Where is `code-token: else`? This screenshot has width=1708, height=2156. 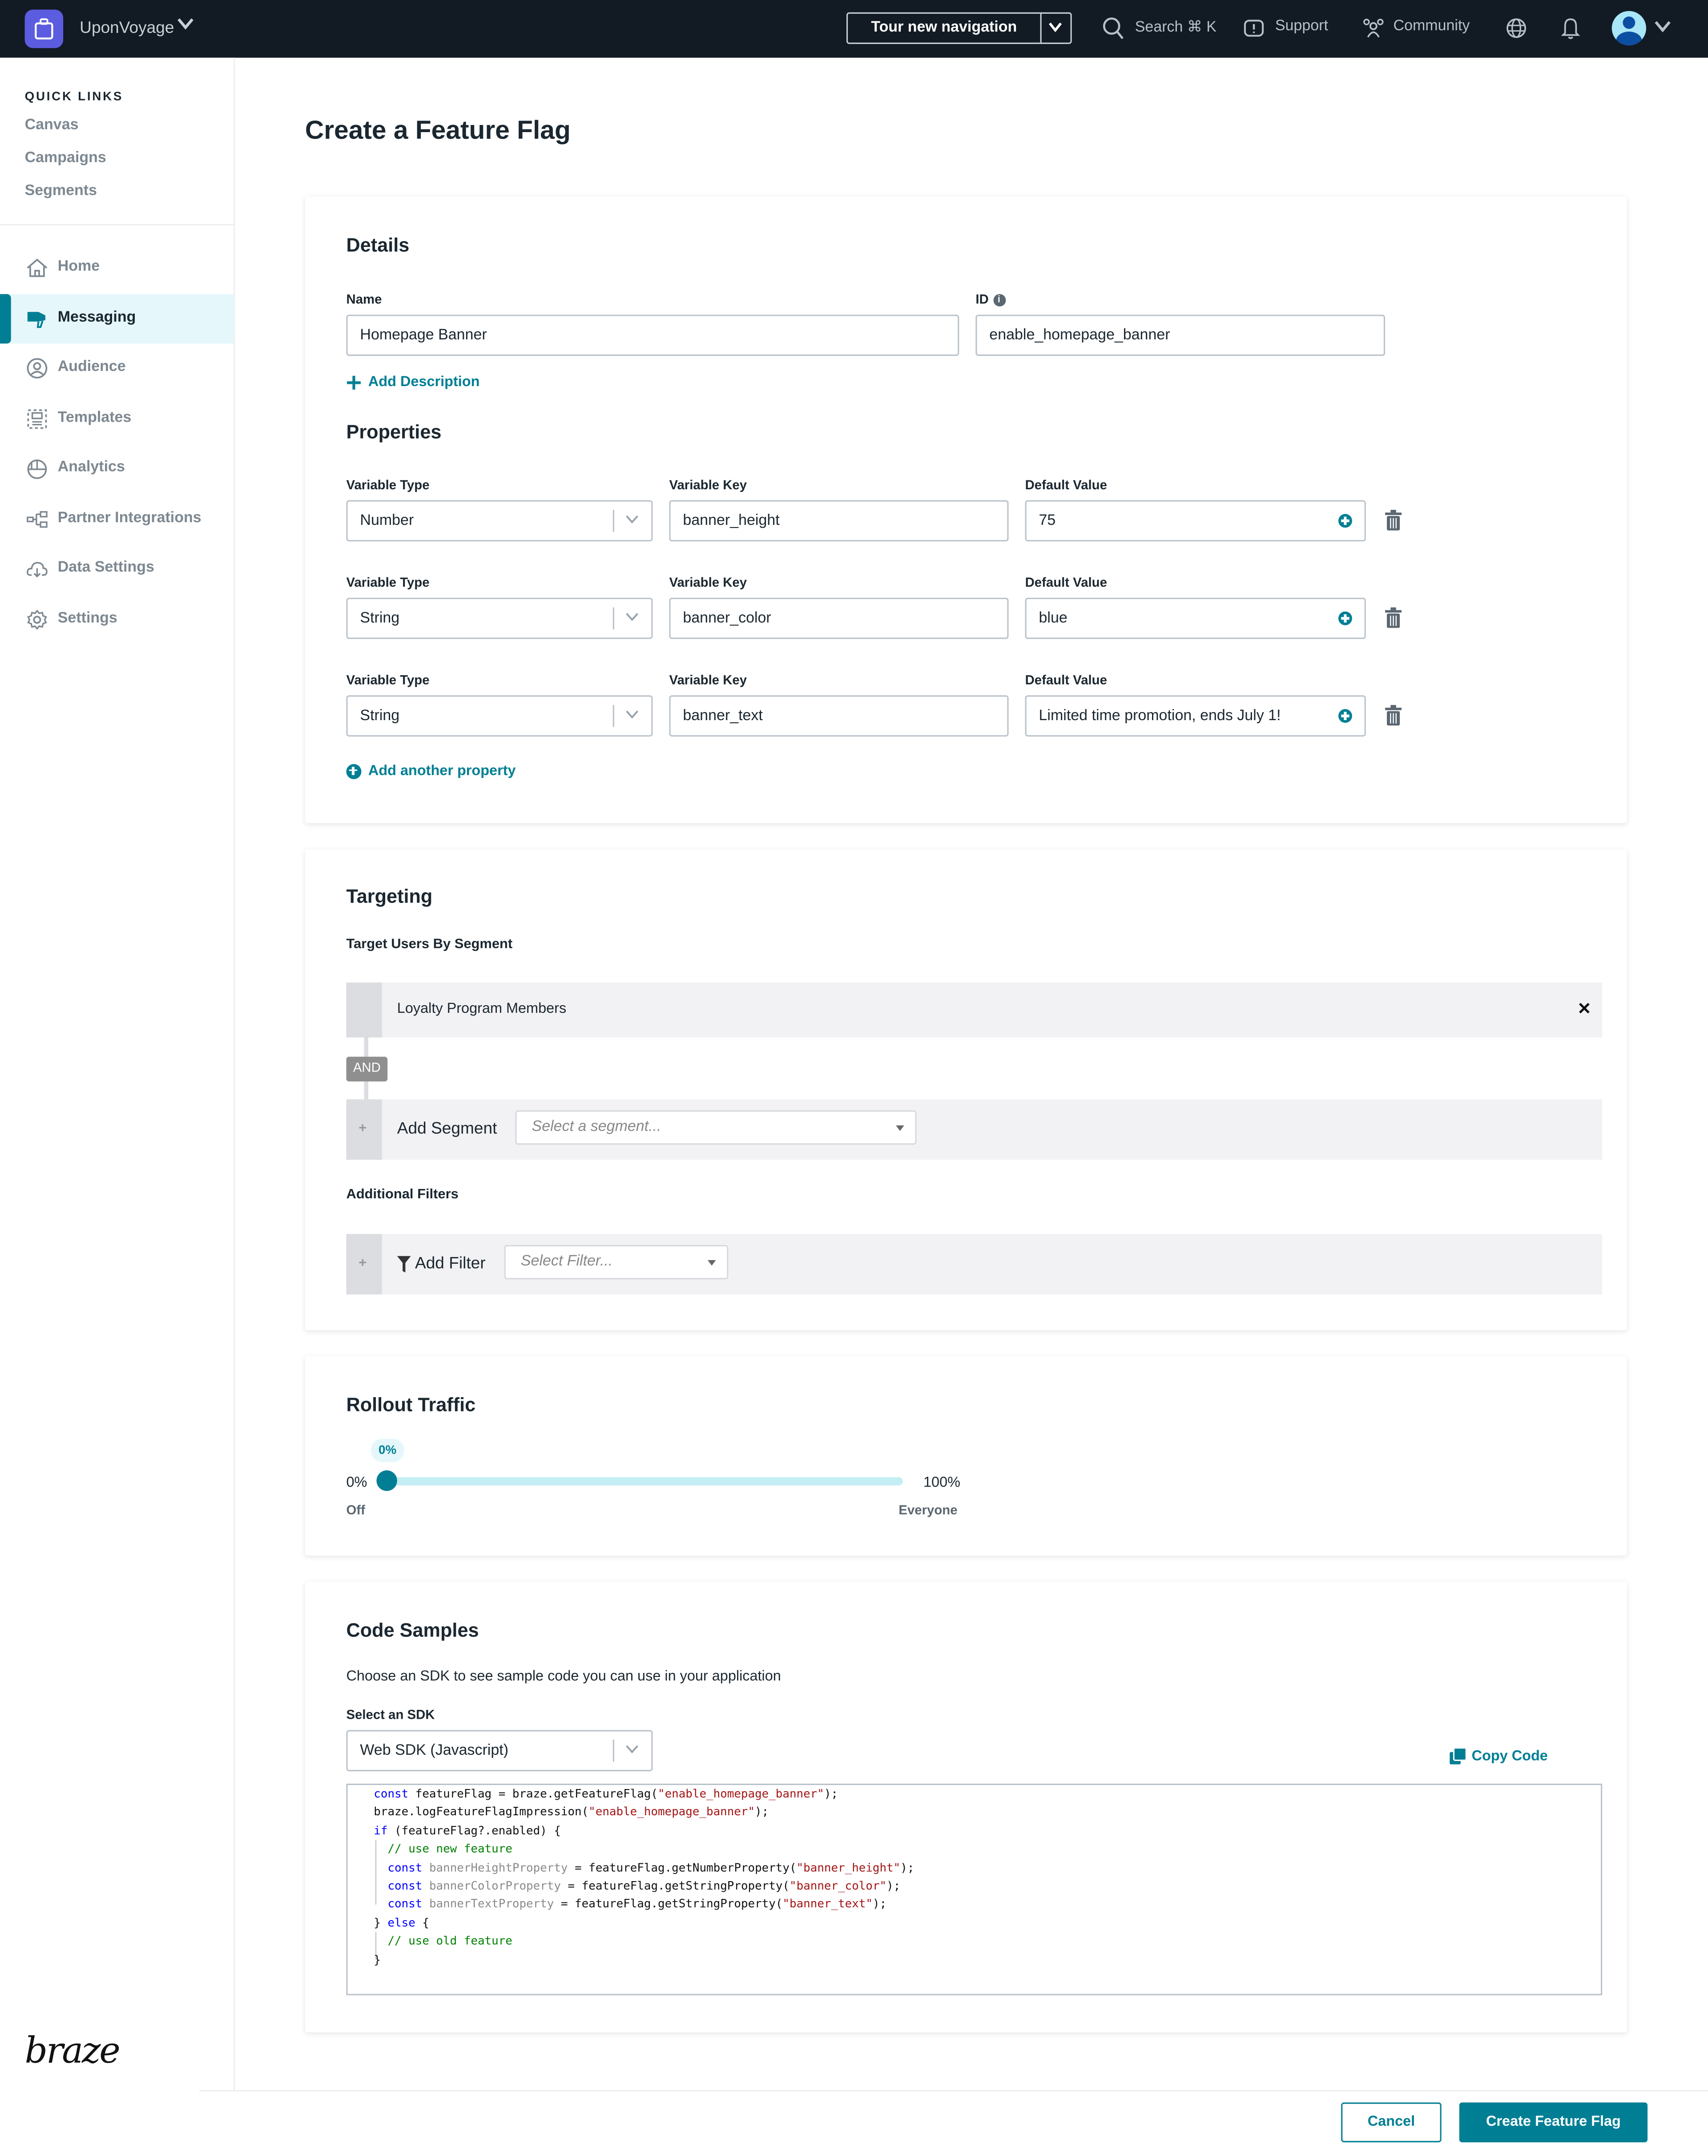
code-token: else is located at coordinates (401, 1922).